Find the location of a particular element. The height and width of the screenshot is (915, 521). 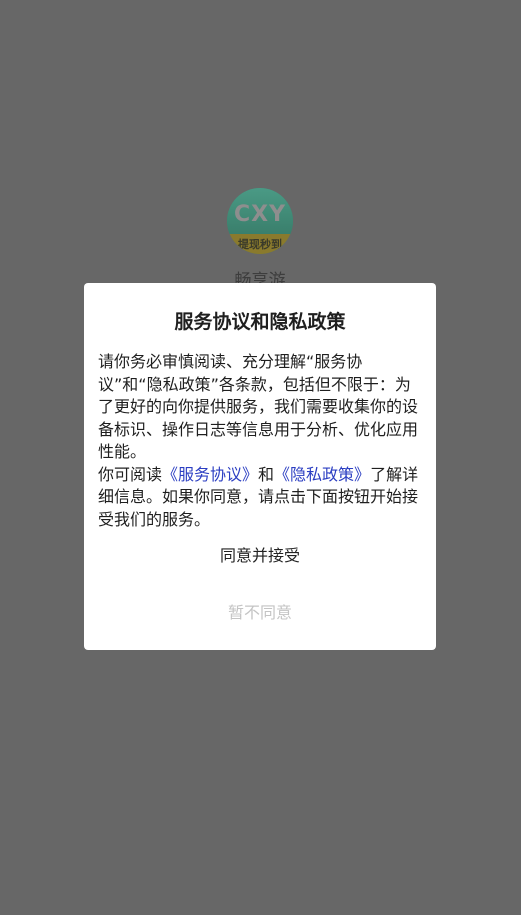

privacy-policy-link: 《隐私政策》 is located at coordinates (322, 474).